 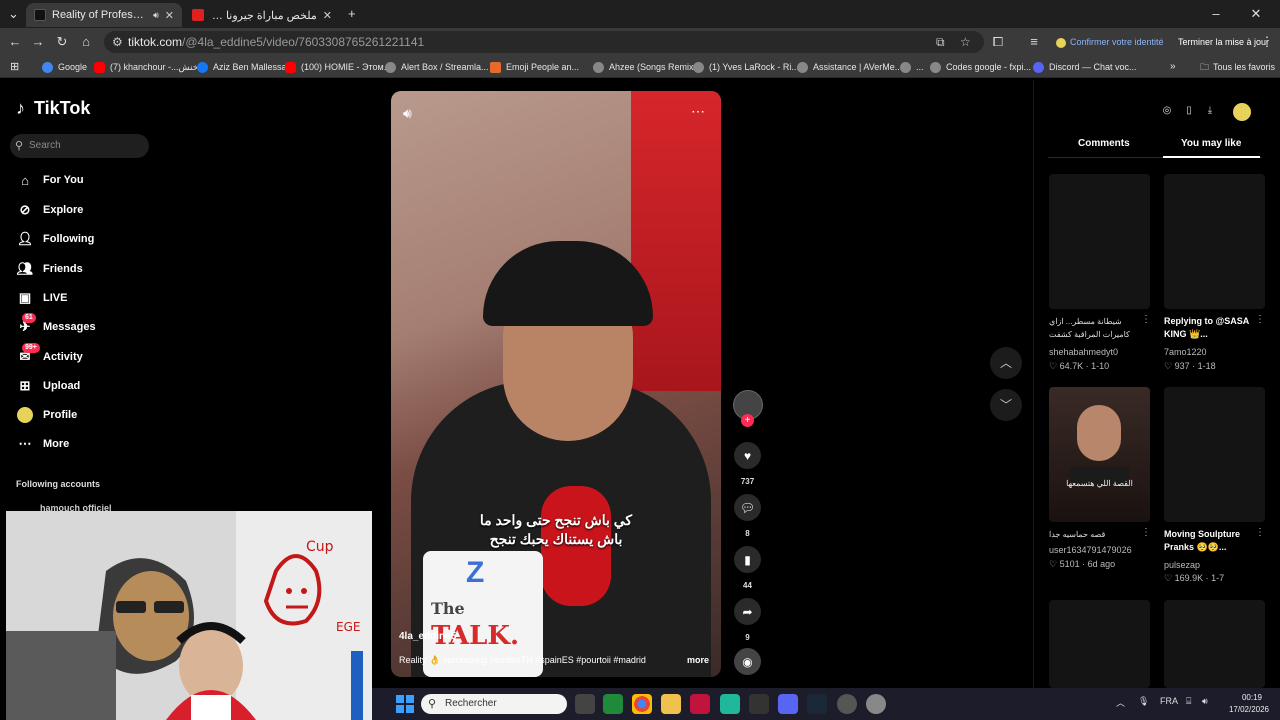 What do you see at coordinates (494, 704) in the screenshot?
I see `taskbar-search-input: ⚲ Rechercher` at bounding box center [494, 704].